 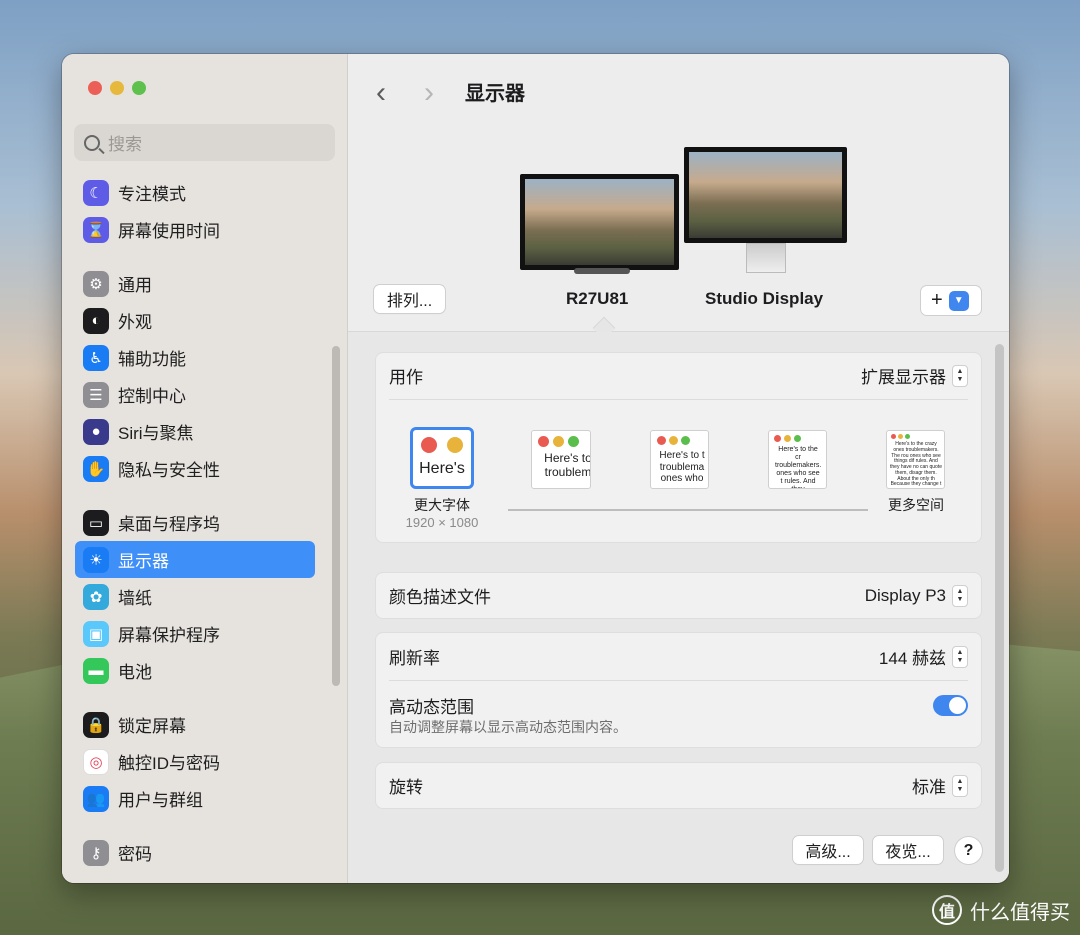 I want to click on monitor-studio-display, so click(x=765, y=195).